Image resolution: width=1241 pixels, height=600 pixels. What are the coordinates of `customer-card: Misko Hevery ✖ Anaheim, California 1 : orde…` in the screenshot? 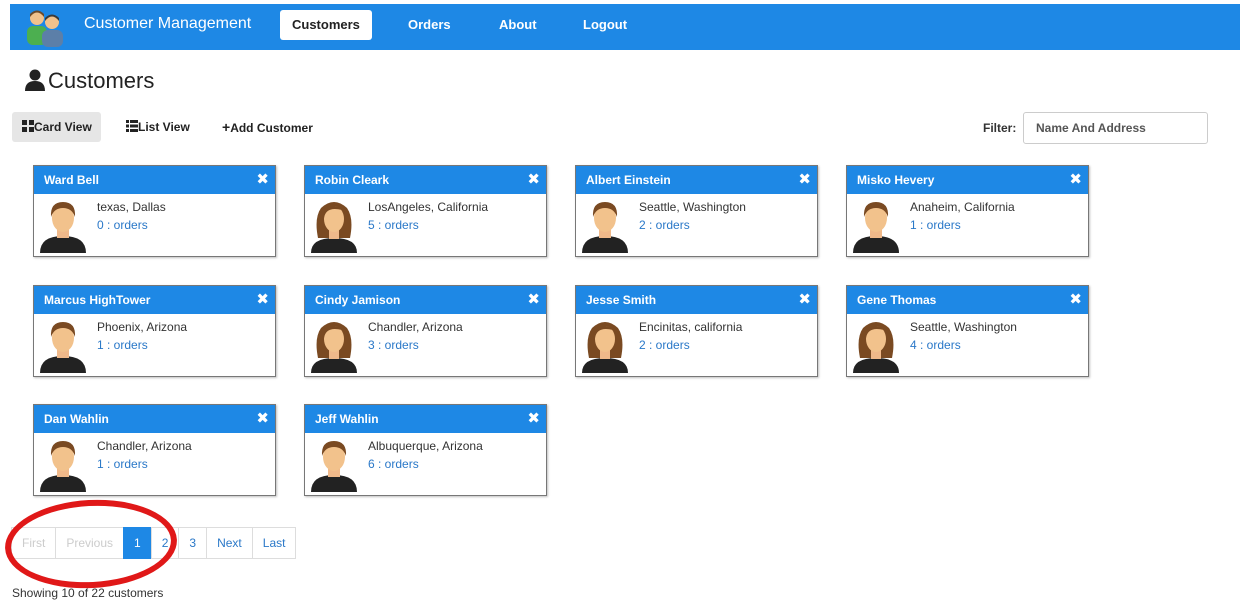 It's located at (967, 211).